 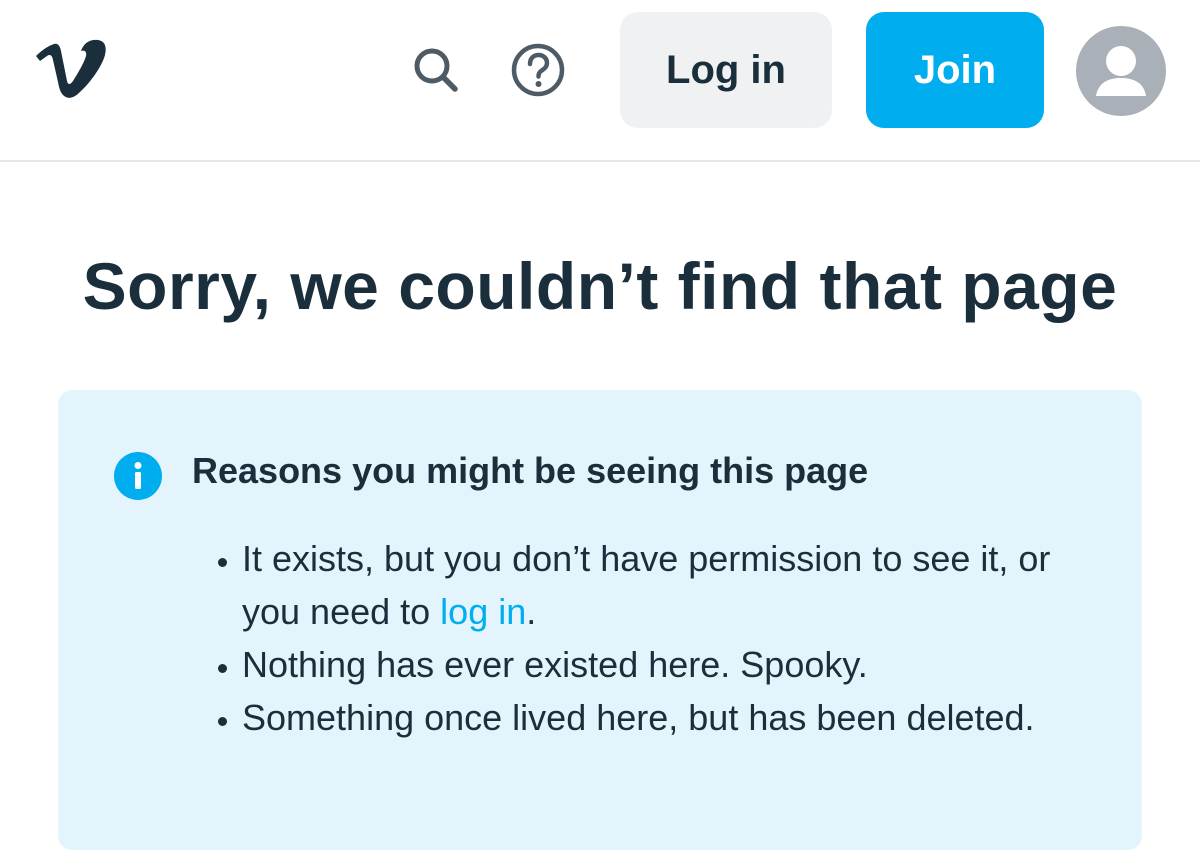 What do you see at coordinates (726, 70) in the screenshot?
I see `login-button: Log in` at bounding box center [726, 70].